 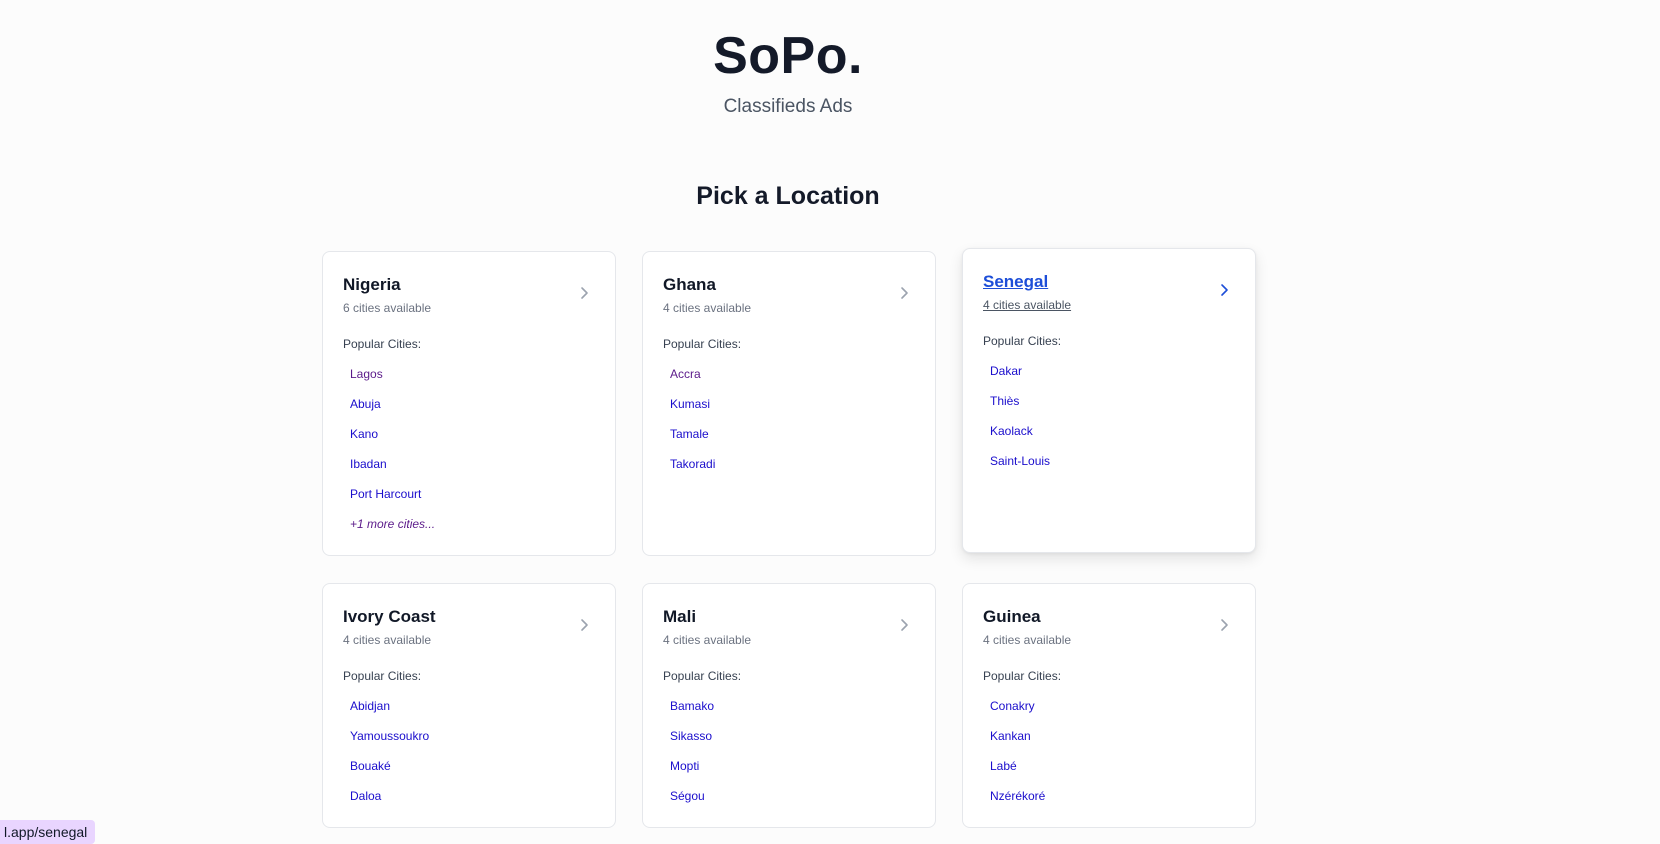 I want to click on city-link: Kaolack, so click(x=1011, y=431).